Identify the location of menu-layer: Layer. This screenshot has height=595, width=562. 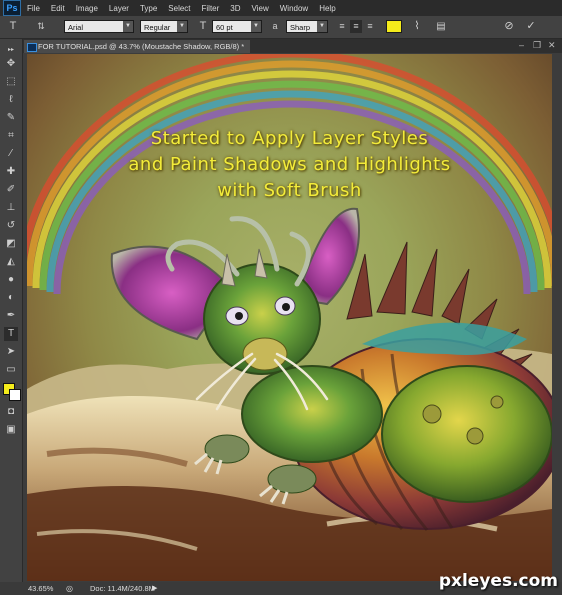
(119, 8).